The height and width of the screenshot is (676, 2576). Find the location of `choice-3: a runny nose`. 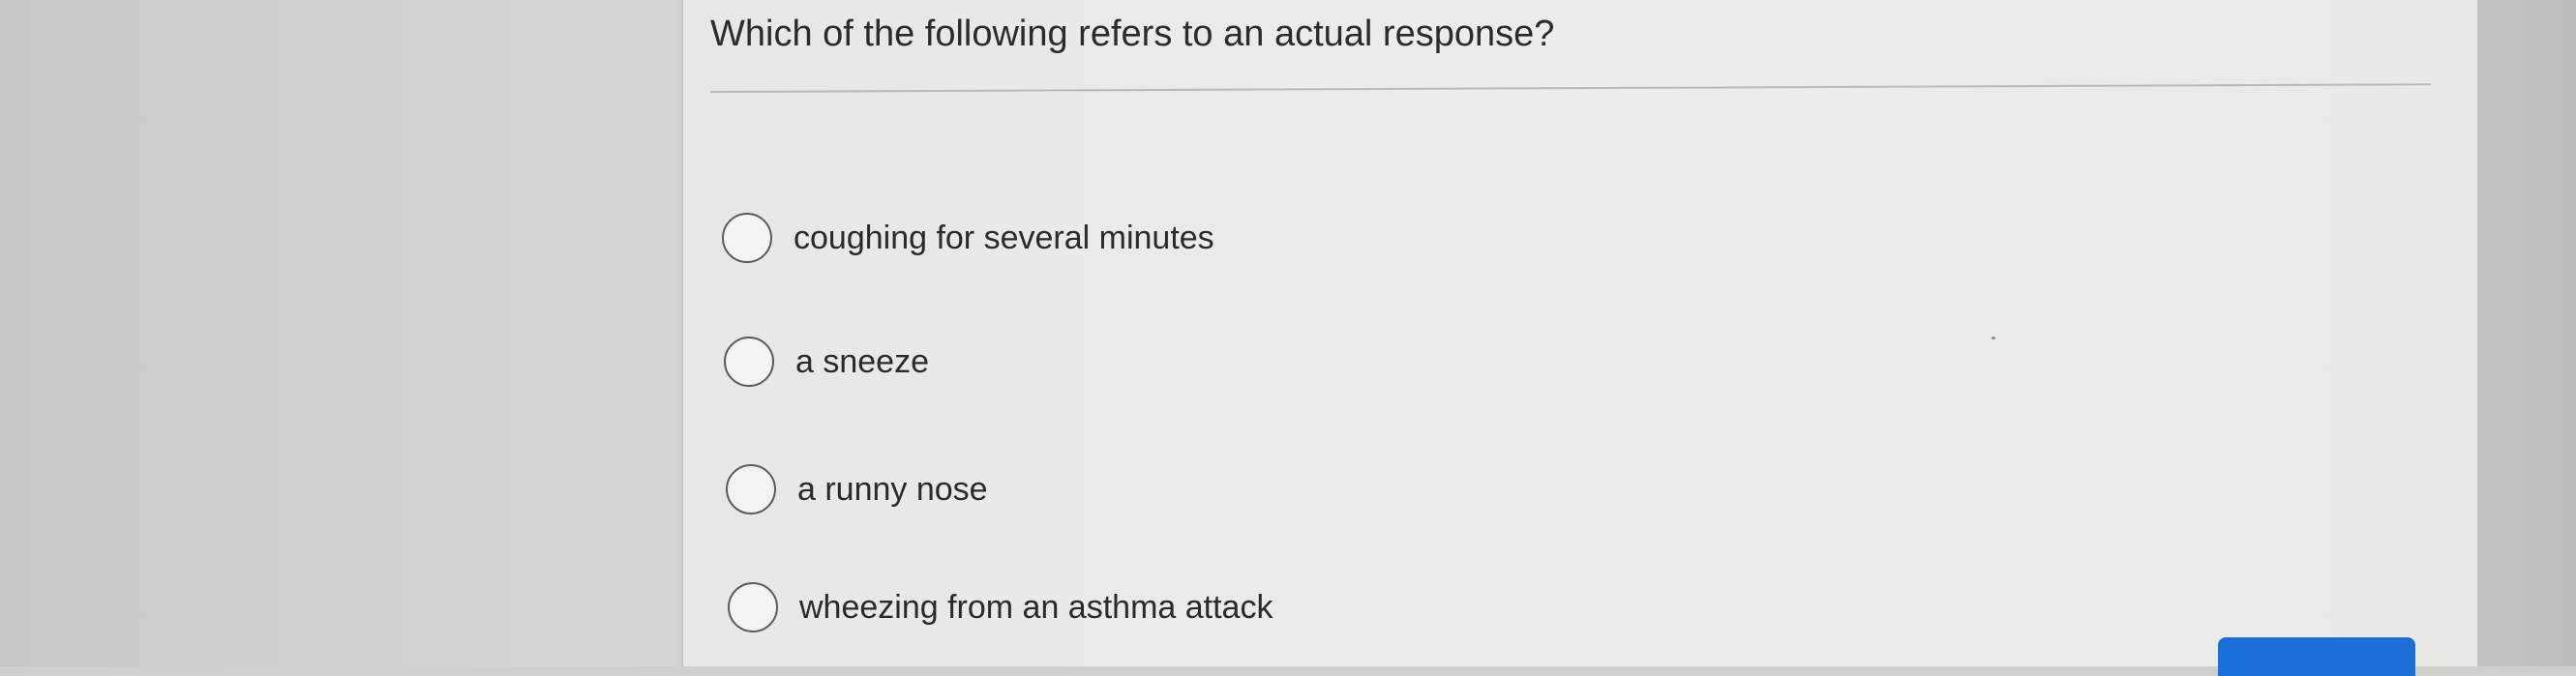

choice-3: a runny nose is located at coordinates (857, 489).